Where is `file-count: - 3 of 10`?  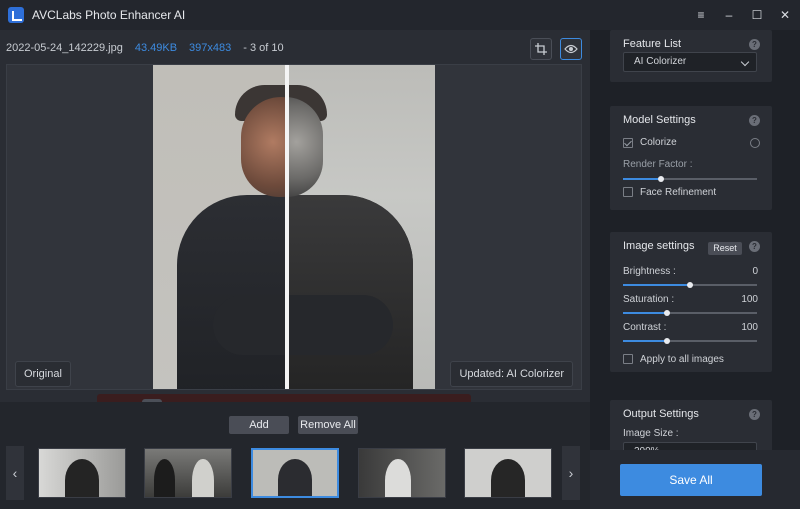 file-count: - 3 of 10 is located at coordinates (263, 48).